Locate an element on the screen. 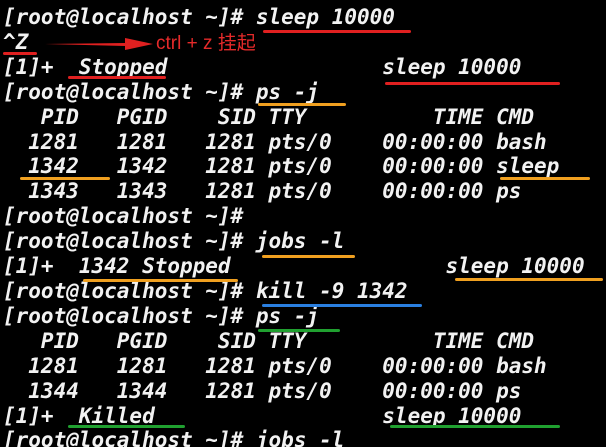  terminal-line: [root@localhost ~]# is located at coordinates (123, 216).